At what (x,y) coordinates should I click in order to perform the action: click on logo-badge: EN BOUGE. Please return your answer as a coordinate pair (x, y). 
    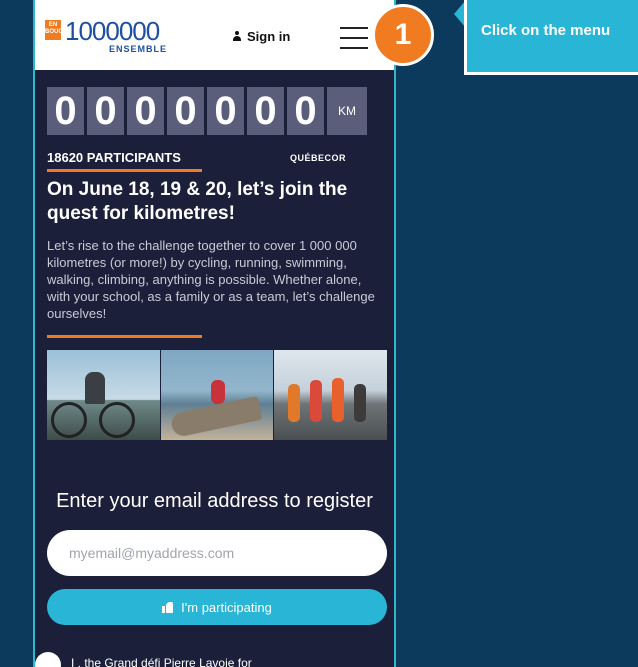
    Looking at the image, I should click on (56, 30).